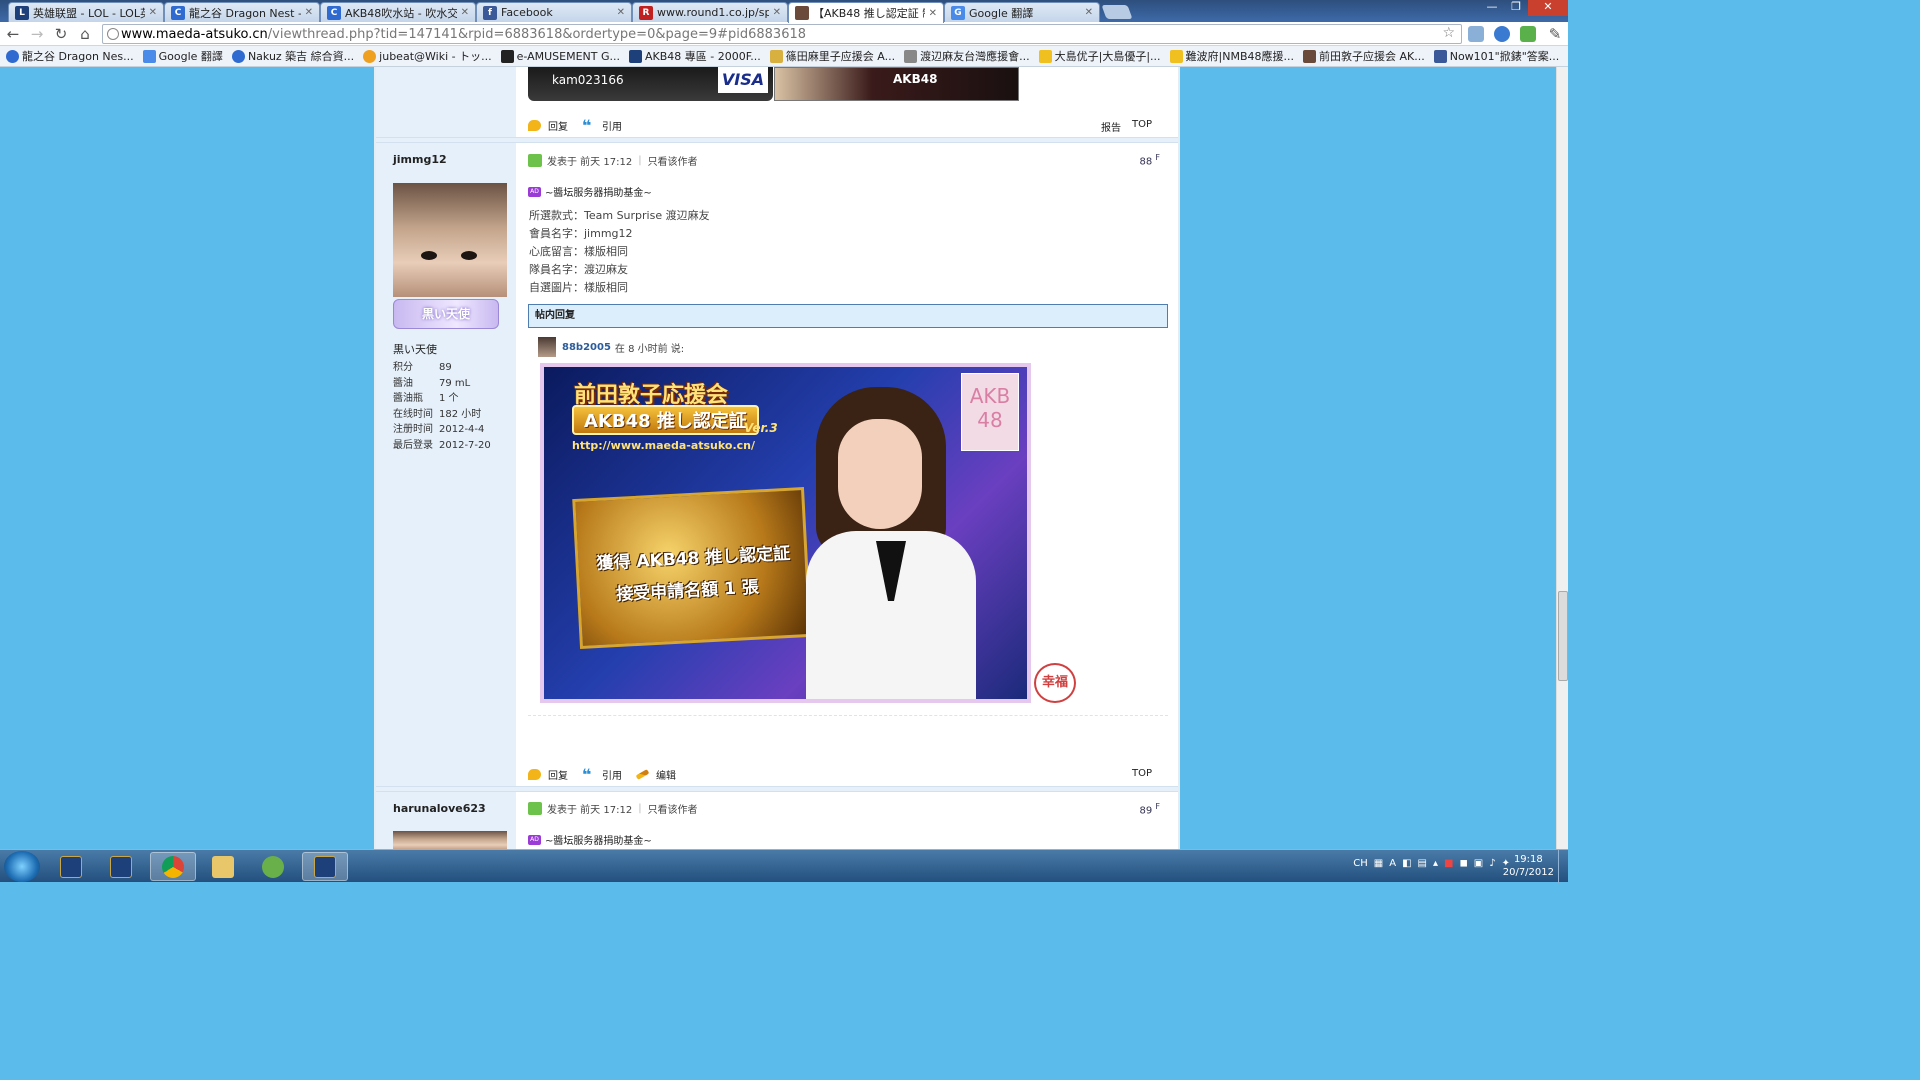 The height and width of the screenshot is (1080, 1920). What do you see at coordinates (848, 316) in the screenshot?
I see `quote-header: 帖内回复` at bounding box center [848, 316].